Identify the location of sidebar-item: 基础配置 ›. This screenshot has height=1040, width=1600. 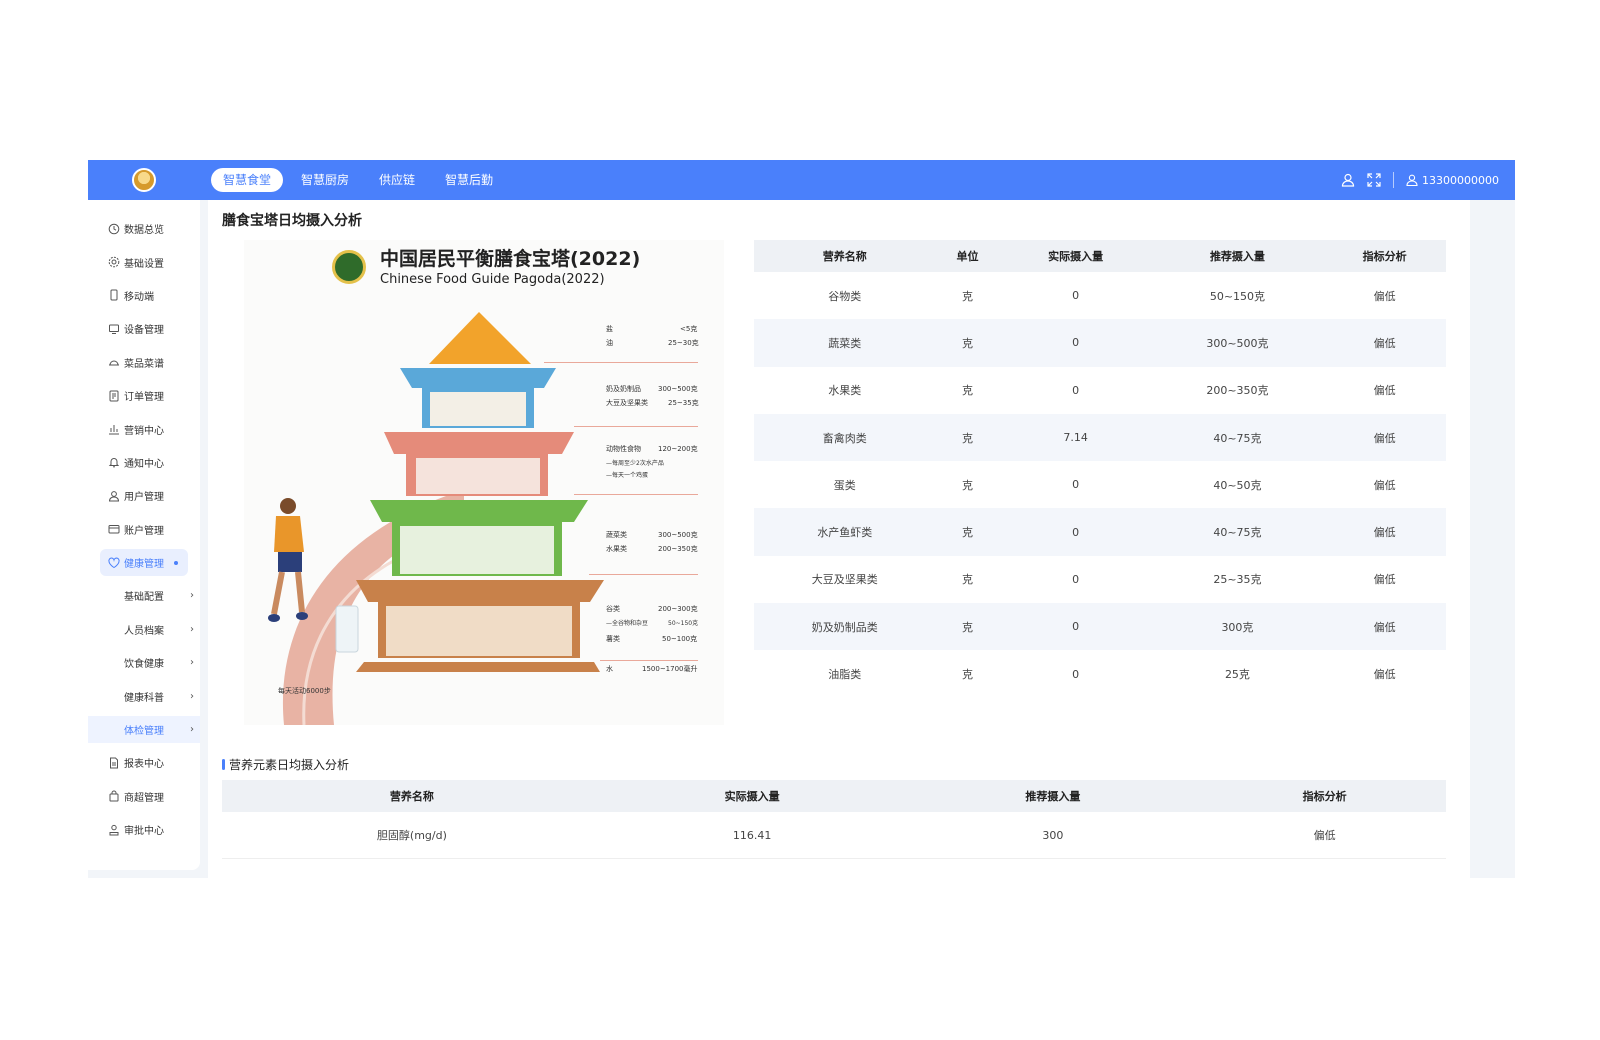
(144, 595).